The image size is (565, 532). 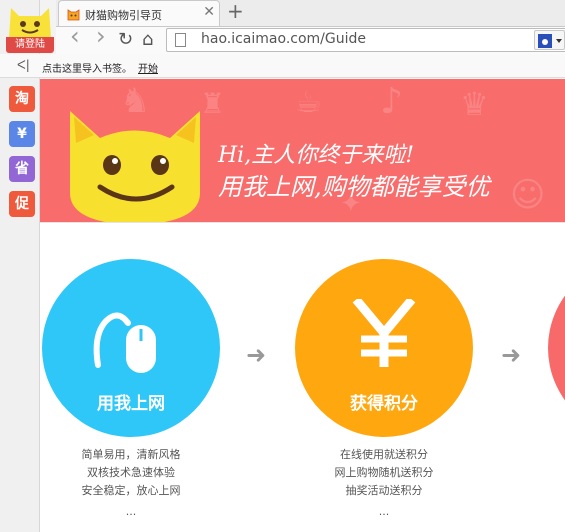 I want to click on yen-button: ¥, so click(x=22, y=134).